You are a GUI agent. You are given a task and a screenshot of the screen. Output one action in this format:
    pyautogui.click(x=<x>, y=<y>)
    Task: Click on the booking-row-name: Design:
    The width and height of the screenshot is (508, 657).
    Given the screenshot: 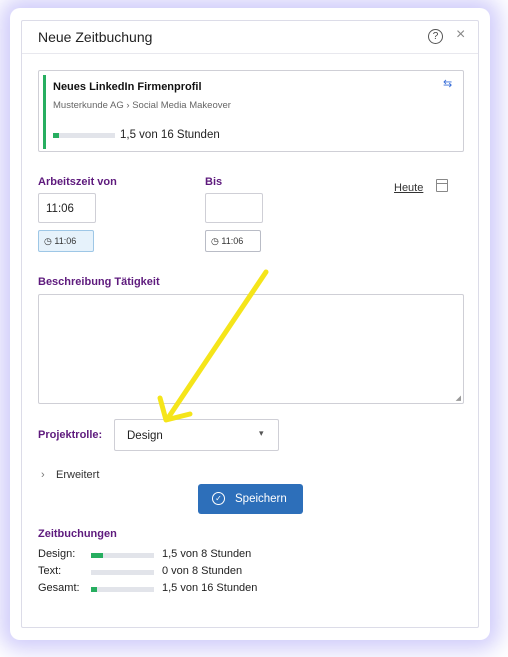 What is the action you would take?
    pyautogui.click(x=57, y=554)
    